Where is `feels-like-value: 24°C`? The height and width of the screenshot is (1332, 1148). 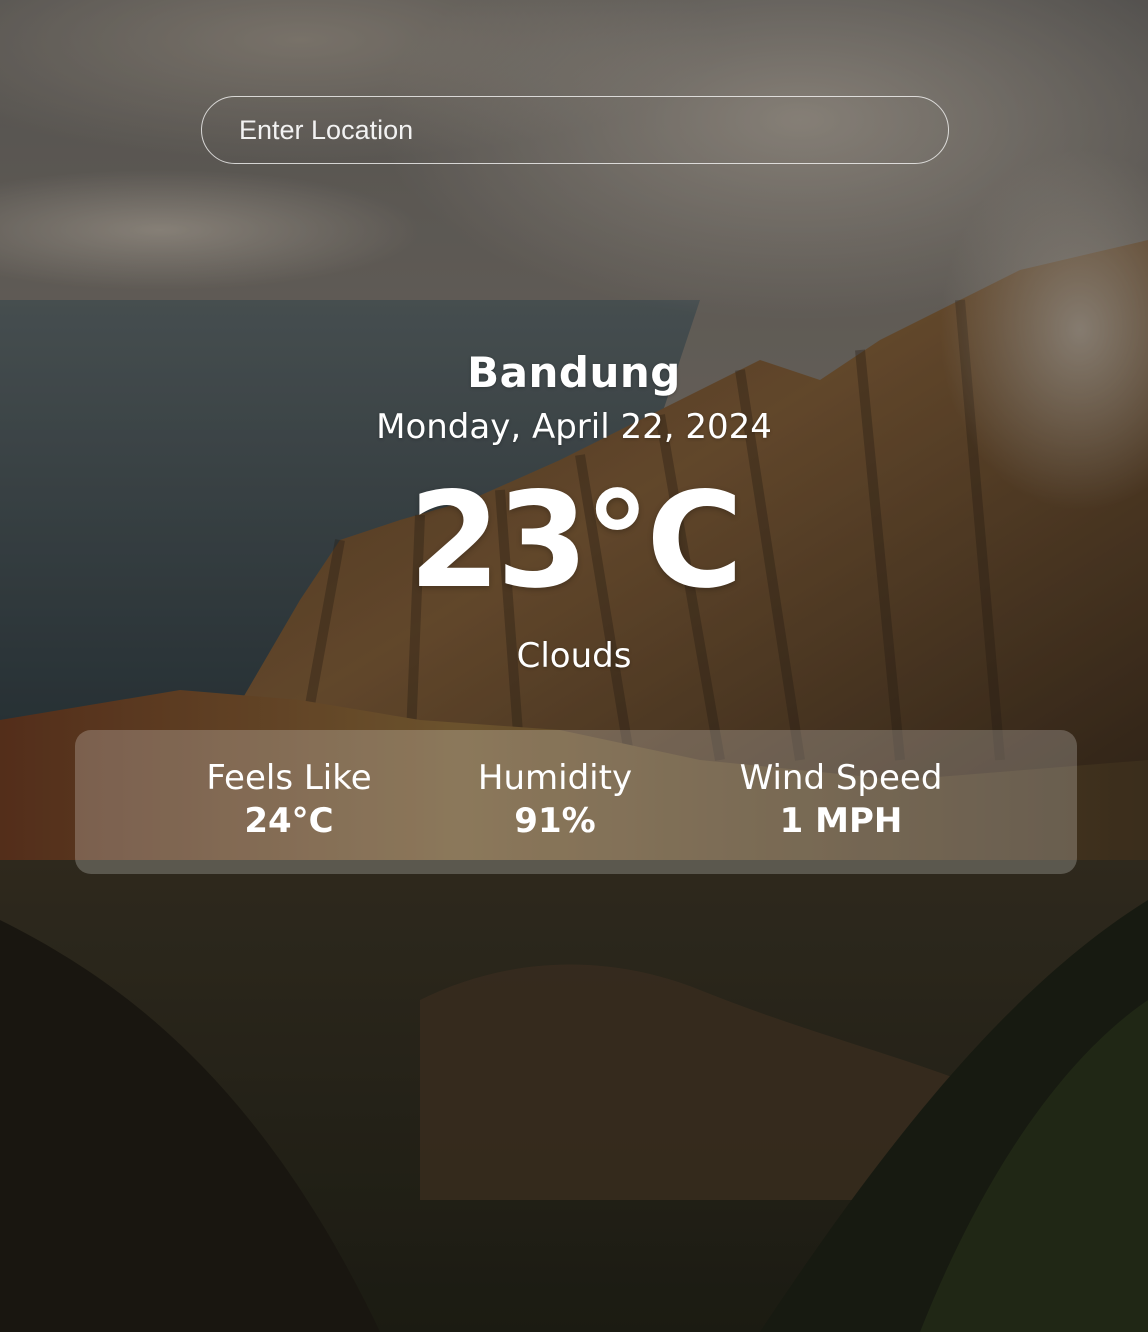
feels-like-value: 24°C is located at coordinates (289, 821).